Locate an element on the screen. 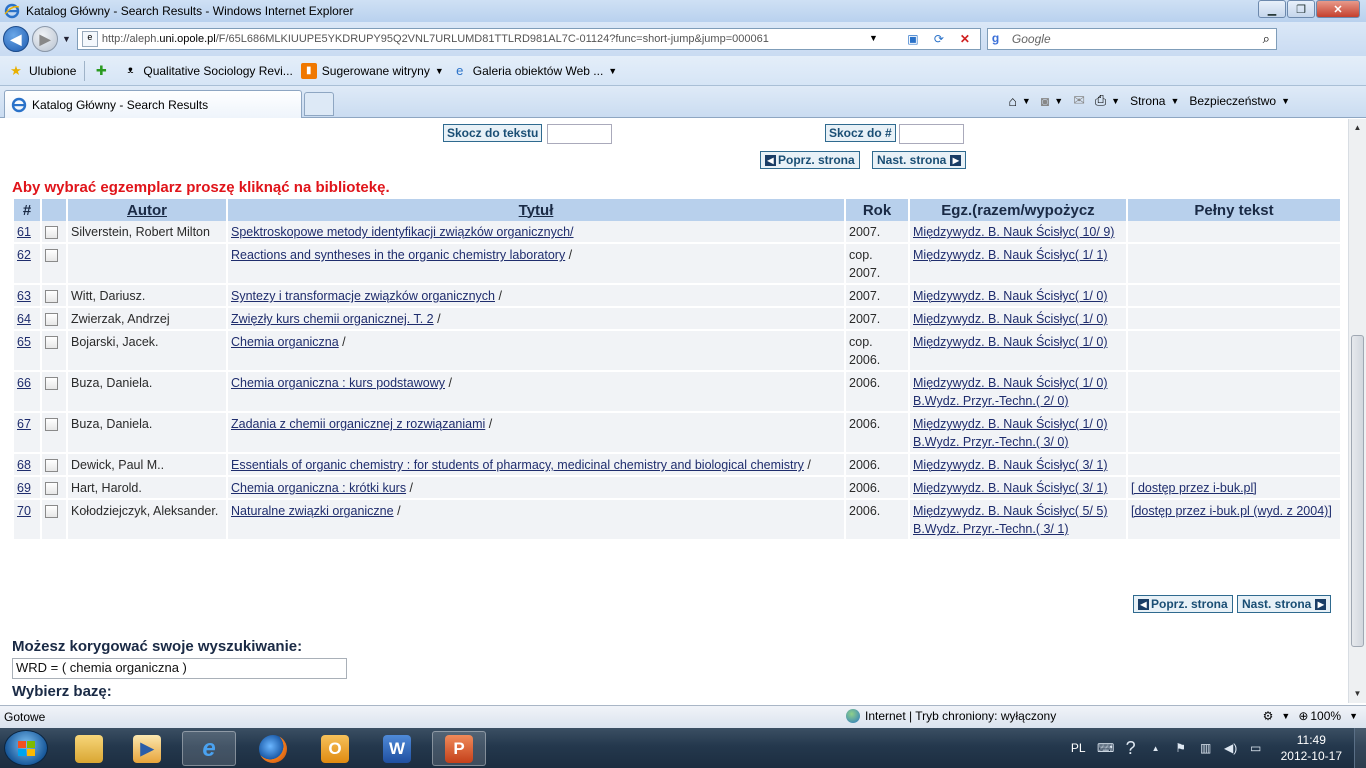 The width and height of the screenshot is (1366, 768). mail-button: ✉ is located at coordinates (1079, 100).